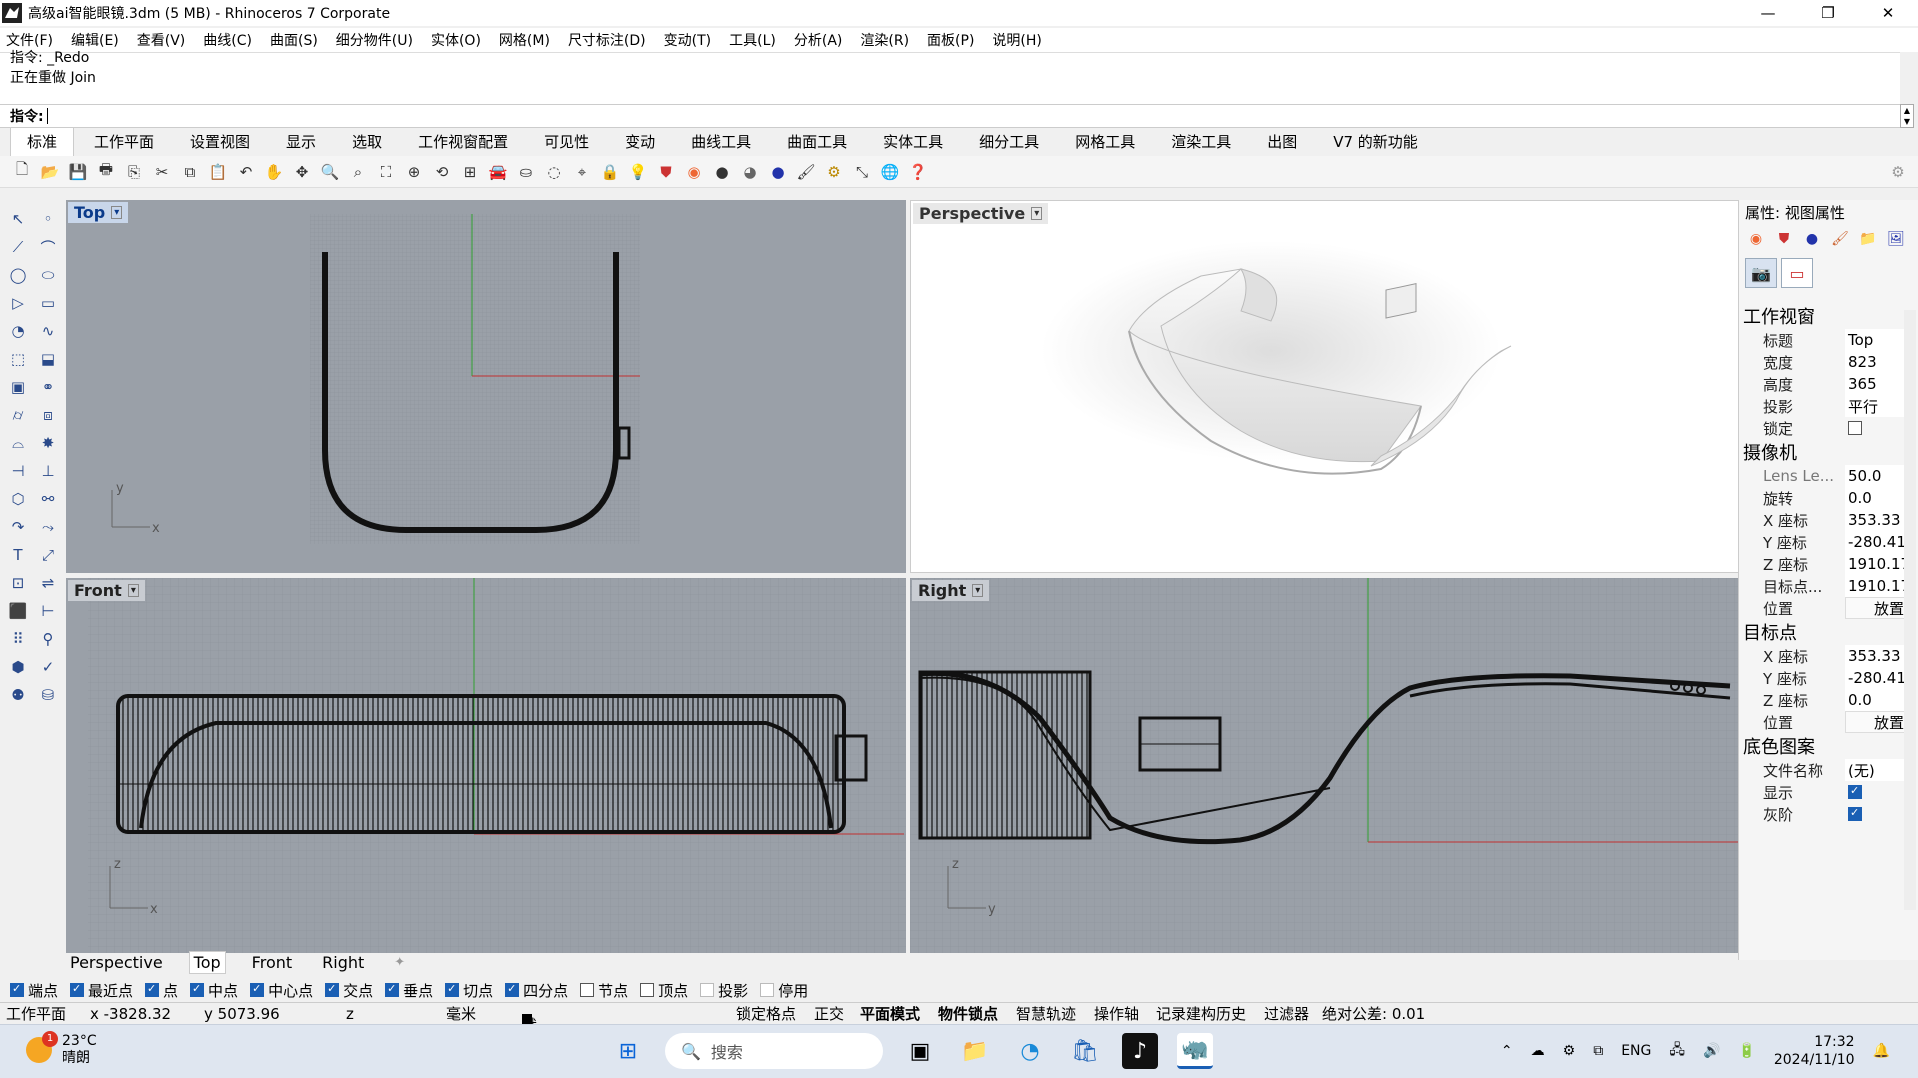 This screenshot has height=1078, width=1918. Describe the element at coordinates (1876, 498) in the screenshot. I see `prop-rotation-value: 0.0` at that location.